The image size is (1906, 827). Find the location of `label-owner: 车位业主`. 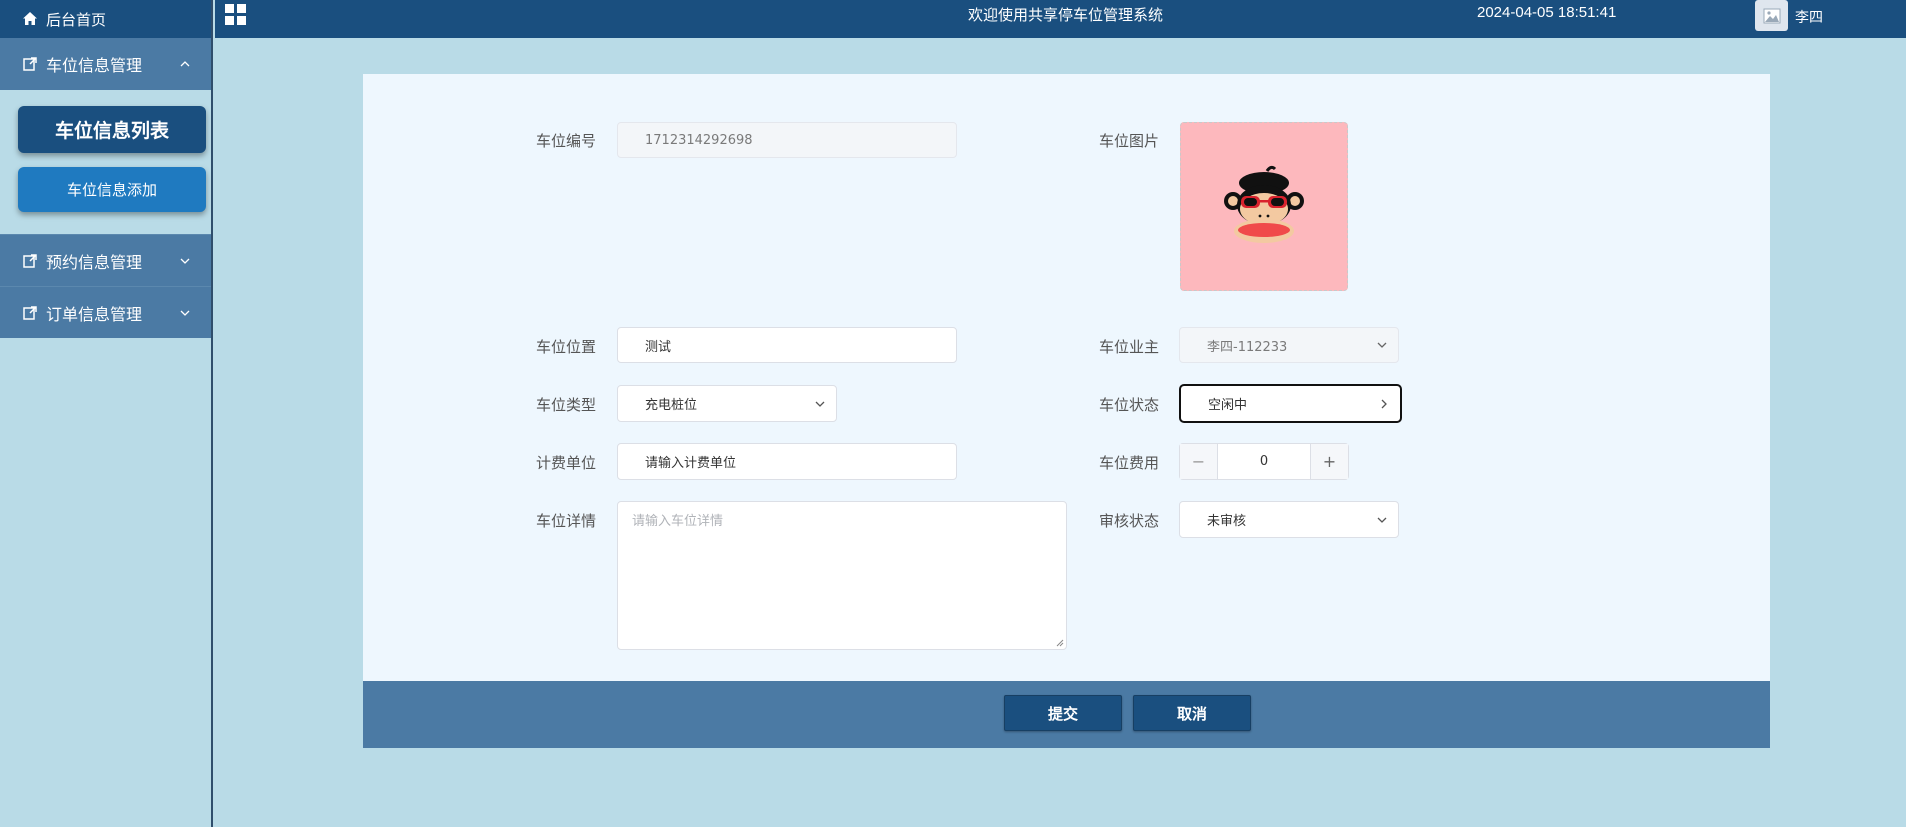

label-owner: 车位业主 is located at coordinates (1128, 347).